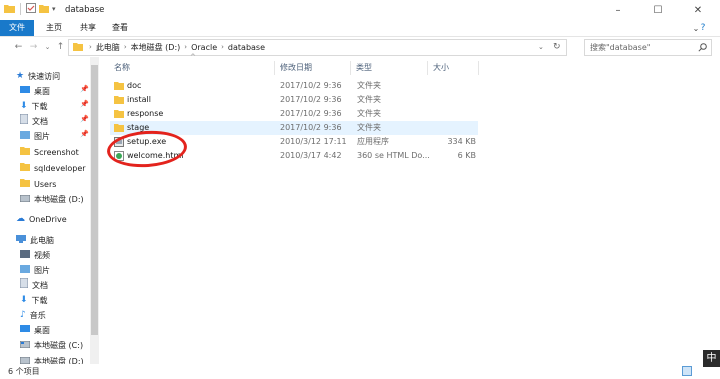 The image size is (720, 379). Describe the element at coordinates (145, 113) in the screenshot. I see `file-name: response` at that location.